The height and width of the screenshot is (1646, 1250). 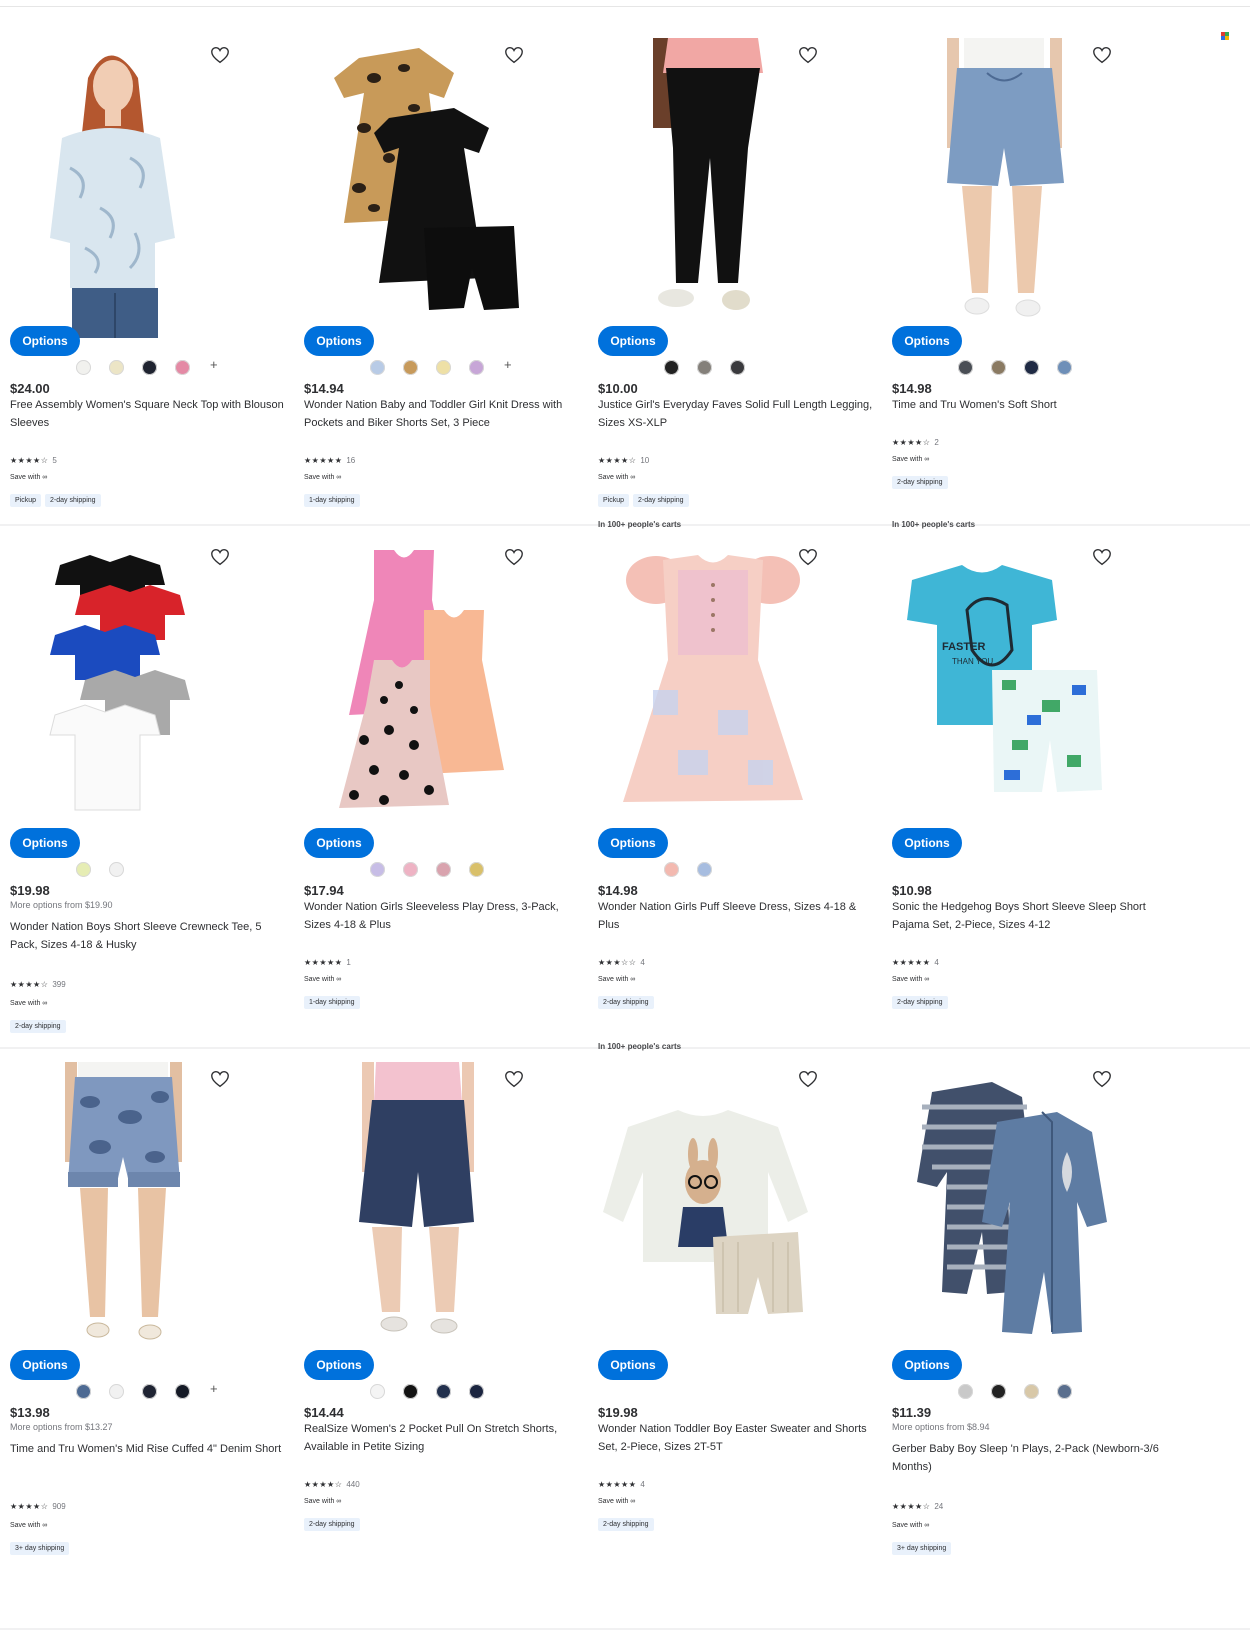 I want to click on product-image: FASTER THAN YOU, so click(x=1007, y=690).